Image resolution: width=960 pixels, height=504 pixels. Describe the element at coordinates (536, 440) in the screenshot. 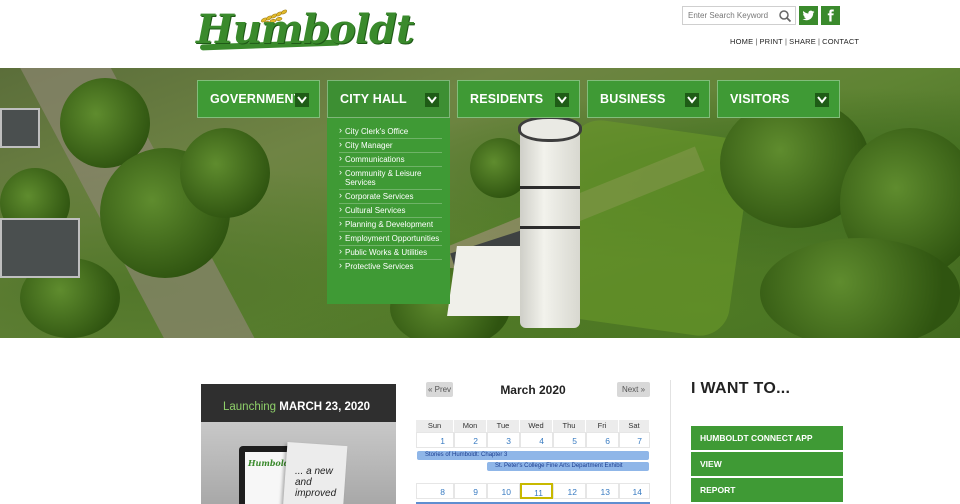

I see `calendar-day: 4` at that location.